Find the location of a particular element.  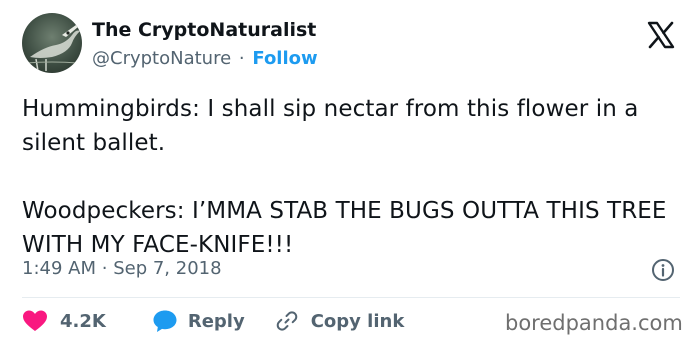

link-icon is located at coordinates (286, 321).